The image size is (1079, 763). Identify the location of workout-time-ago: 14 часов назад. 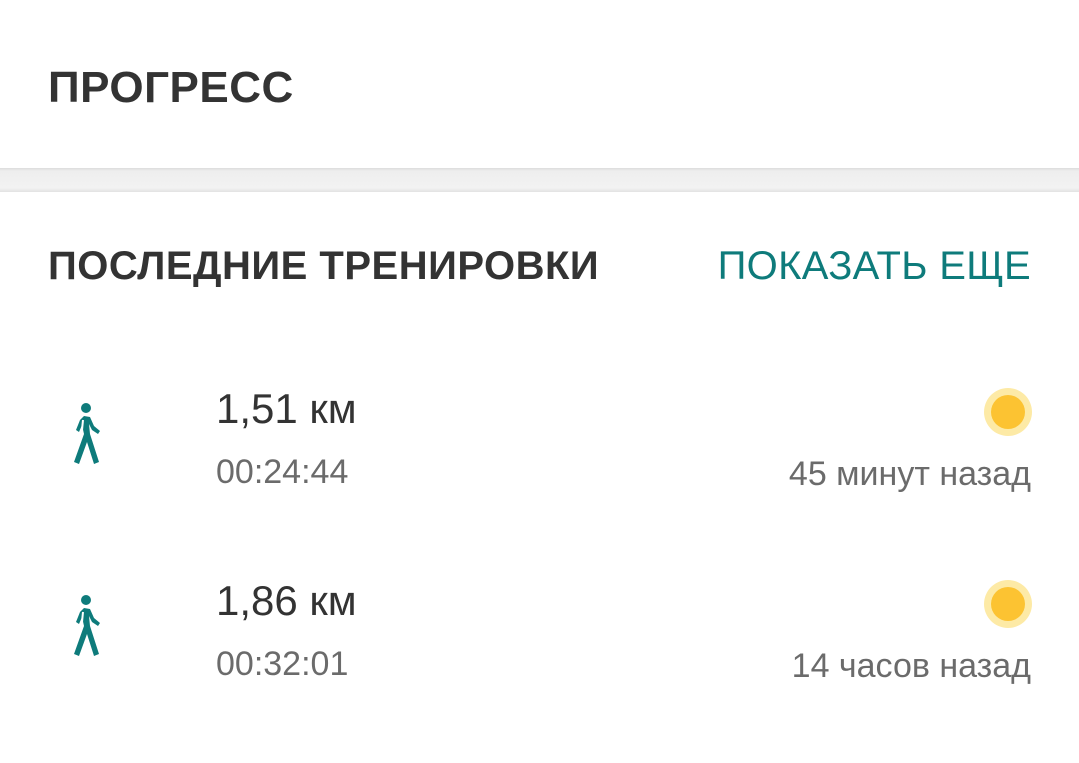
(911, 666).